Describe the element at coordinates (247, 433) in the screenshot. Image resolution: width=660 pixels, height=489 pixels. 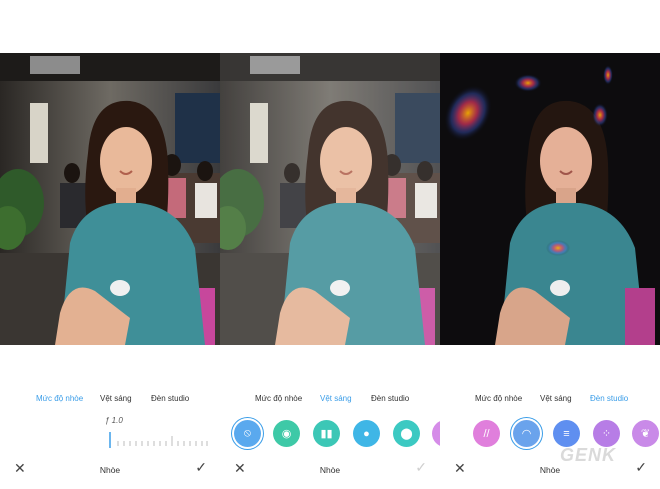
I see `none-effect-icon: ⦸` at that location.